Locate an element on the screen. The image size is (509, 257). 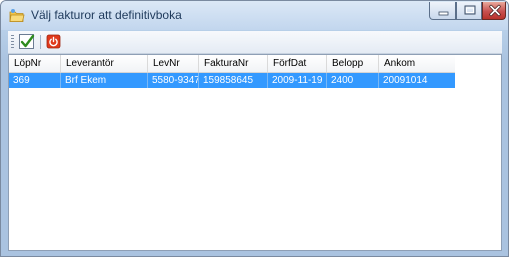
column-header-levnr: LevNr is located at coordinates (173, 63).